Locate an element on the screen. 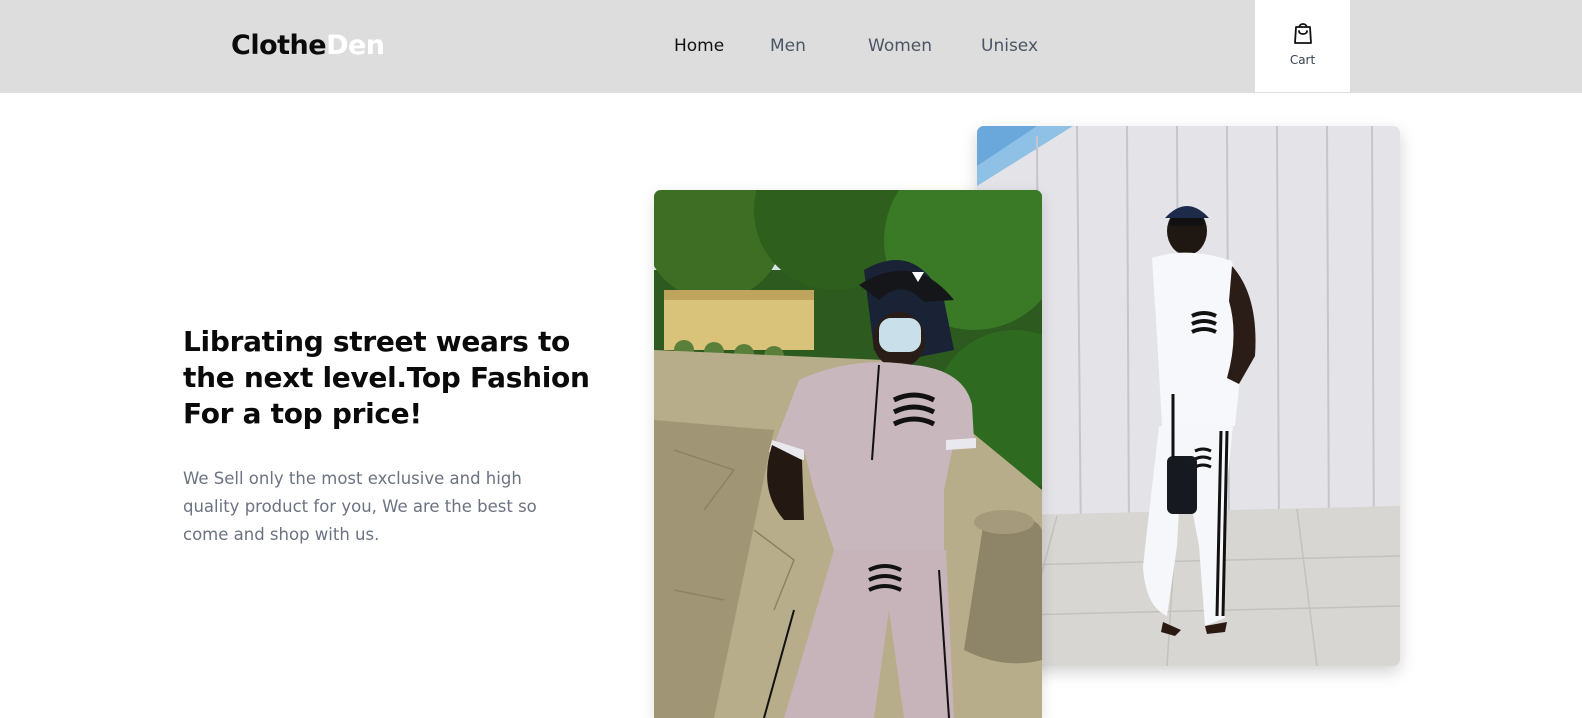 This screenshot has width=1582, height=718. cart-button: Cart is located at coordinates (1302, 46).